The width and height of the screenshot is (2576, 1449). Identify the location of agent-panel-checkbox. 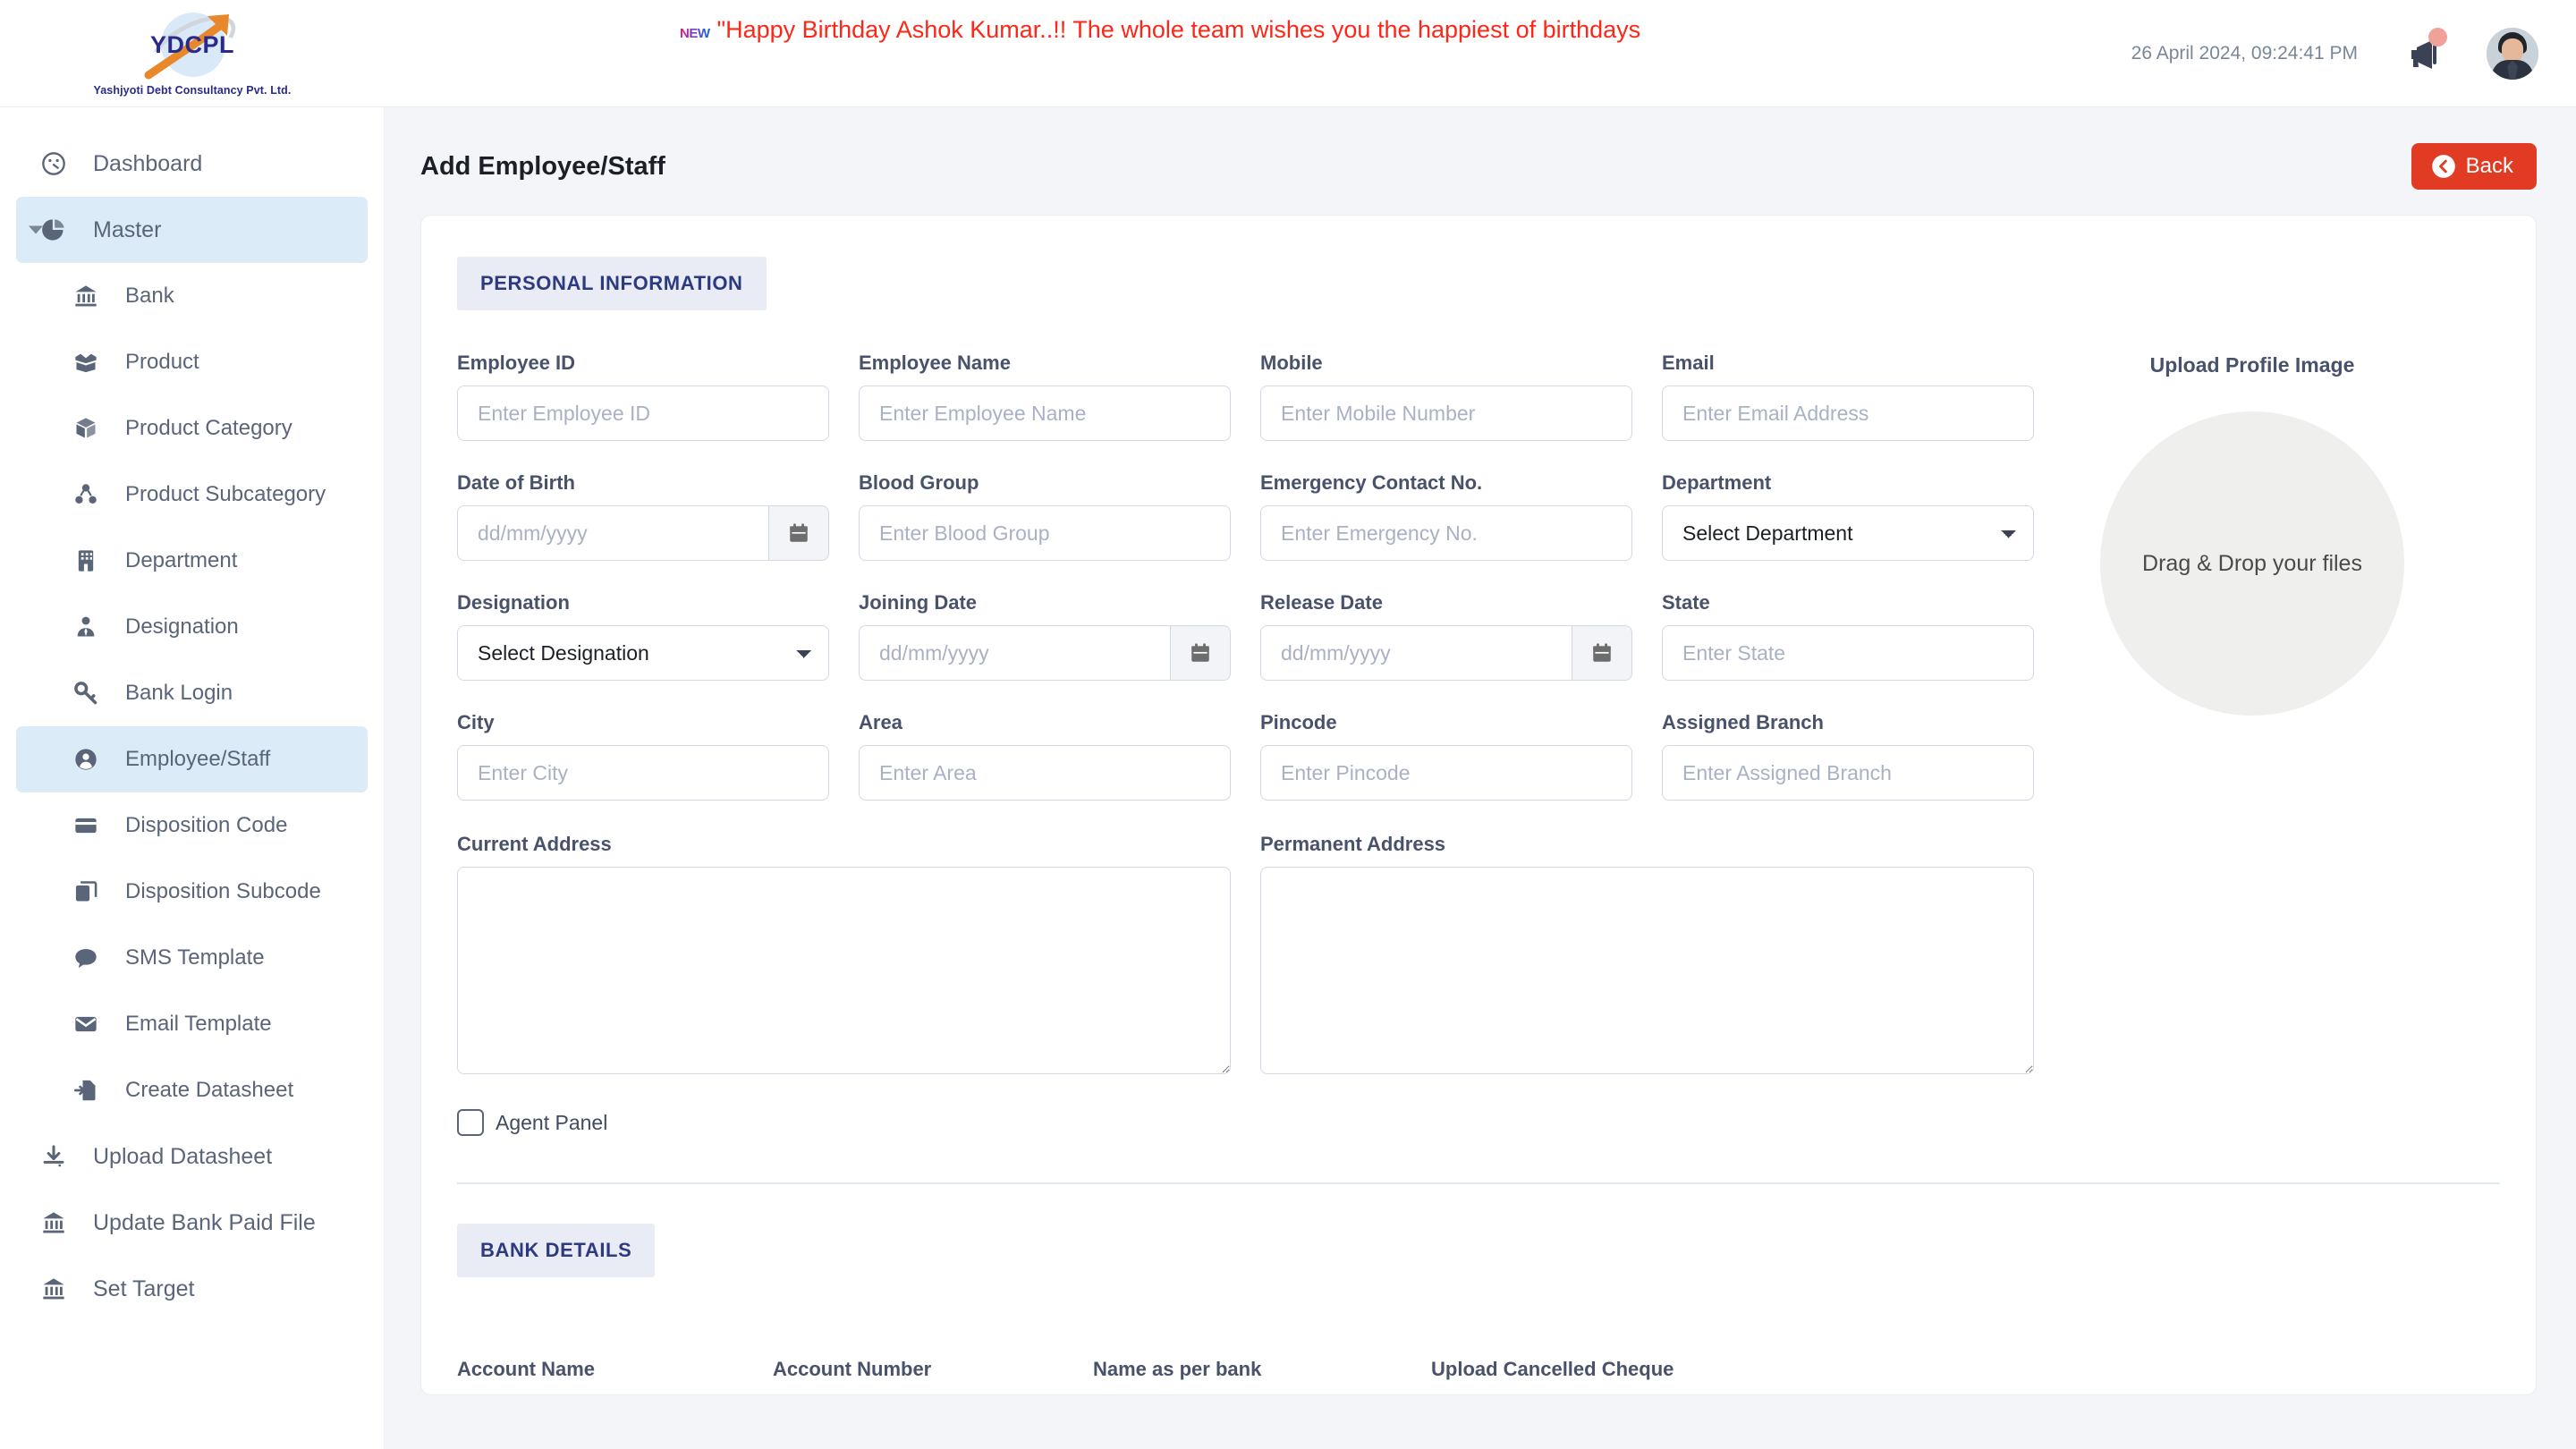
(470, 1122).